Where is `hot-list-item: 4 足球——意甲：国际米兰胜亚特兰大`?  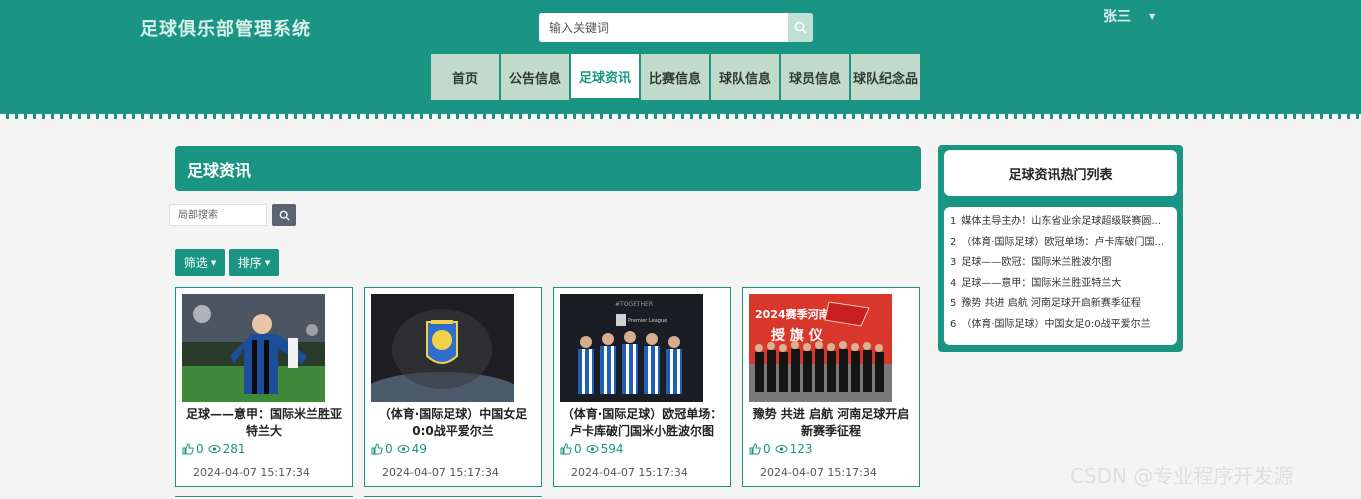 hot-list-item: 4 足球——意甲：国际米兰胜亚特兰大 is located at coordinates (1060, 284).